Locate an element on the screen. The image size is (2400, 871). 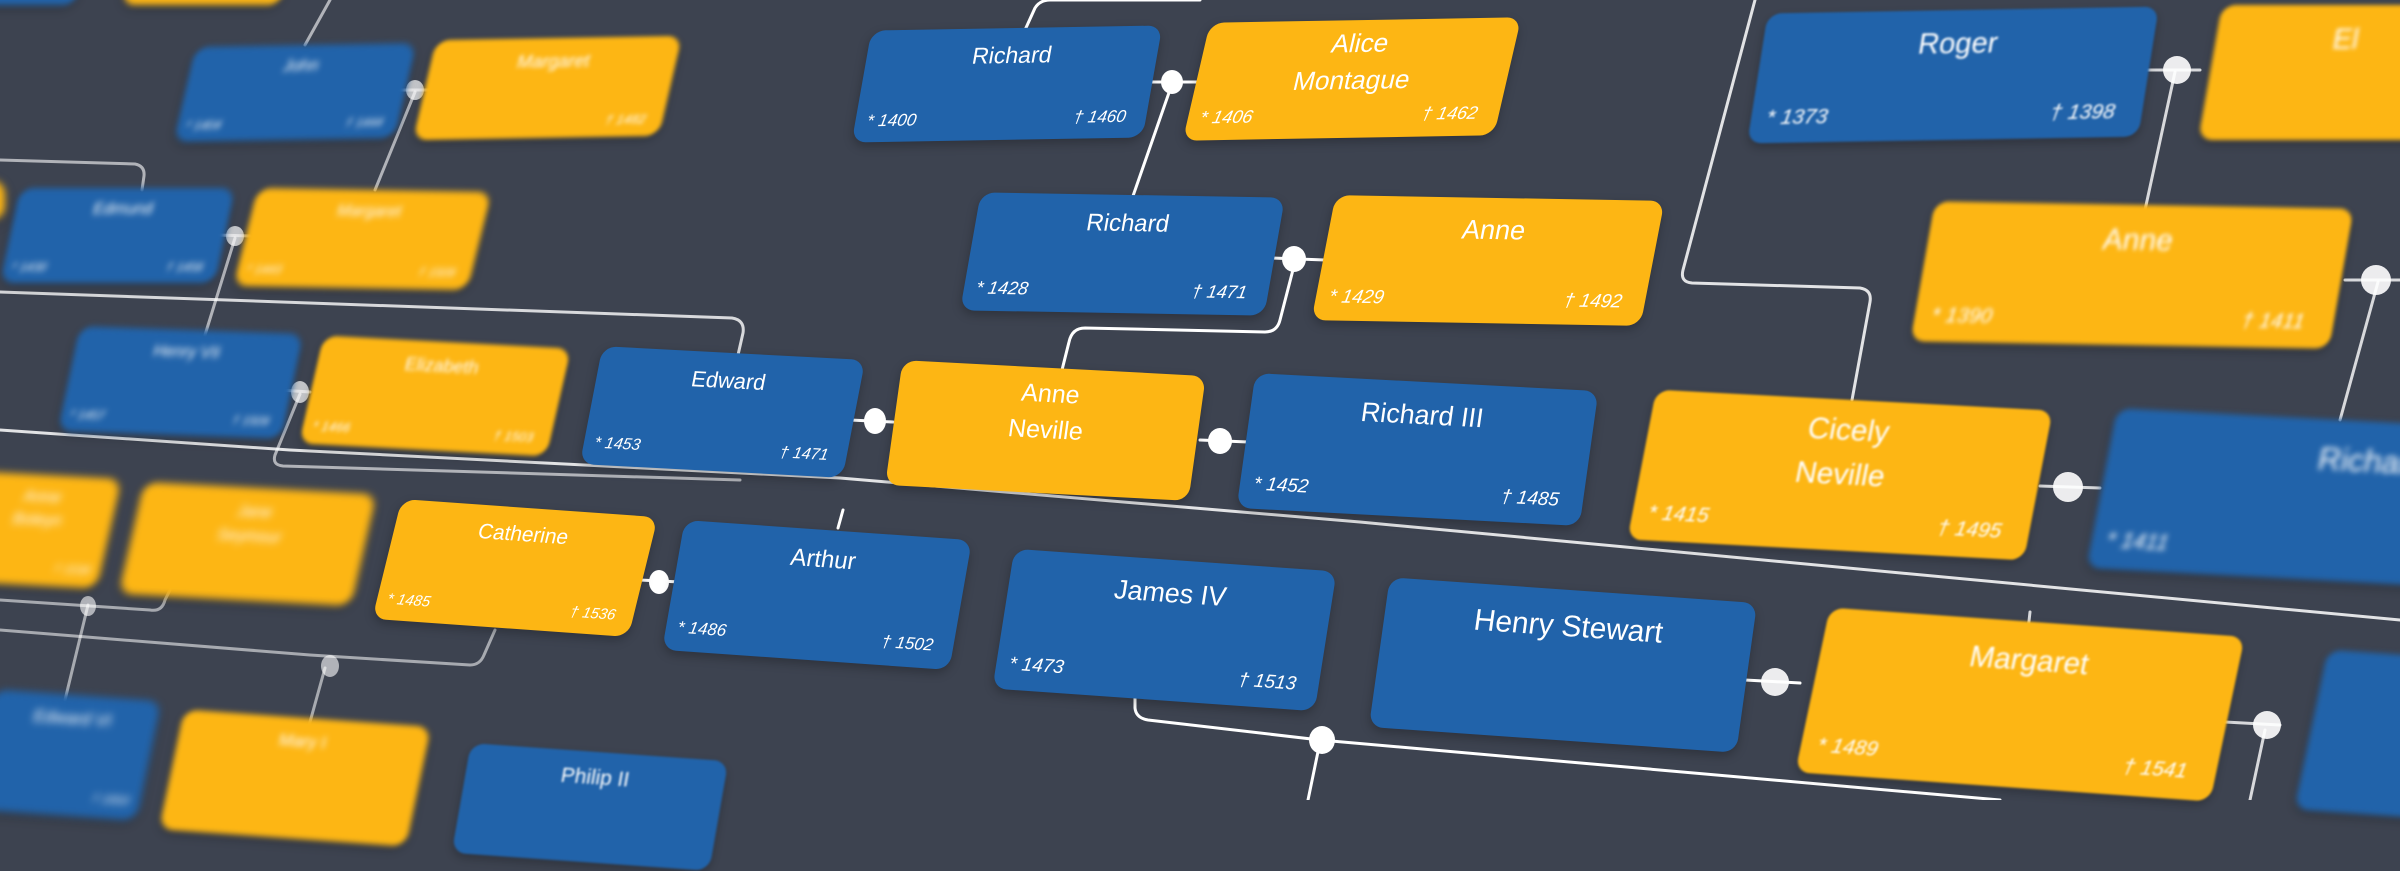
person-name: John is located at coordinates (301, 66).